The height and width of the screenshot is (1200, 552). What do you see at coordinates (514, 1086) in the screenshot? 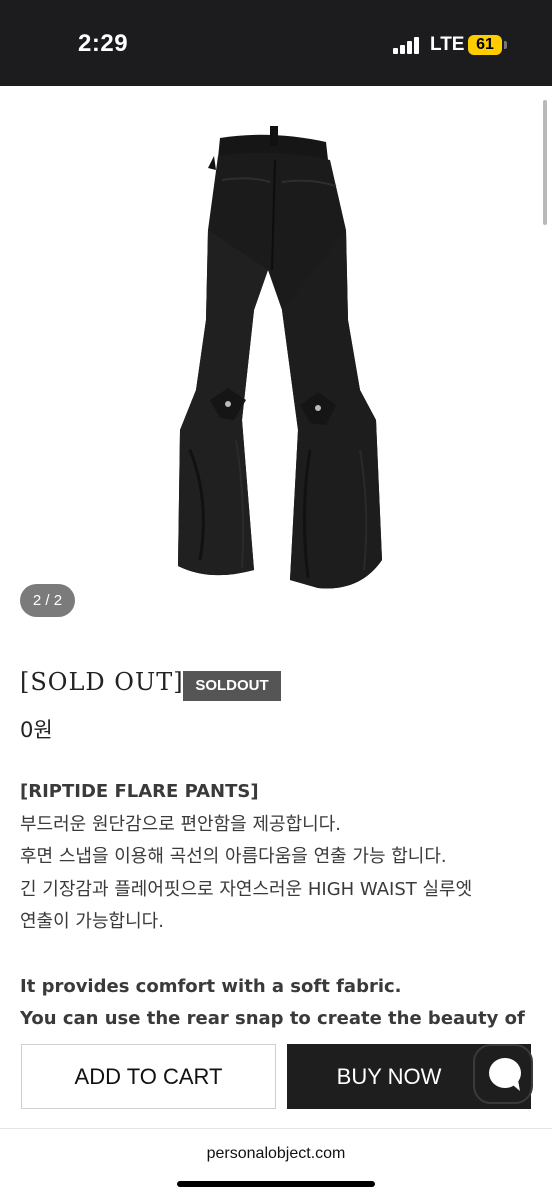
I see `chat-bubble-tail` at bounding box center [514, 1086].